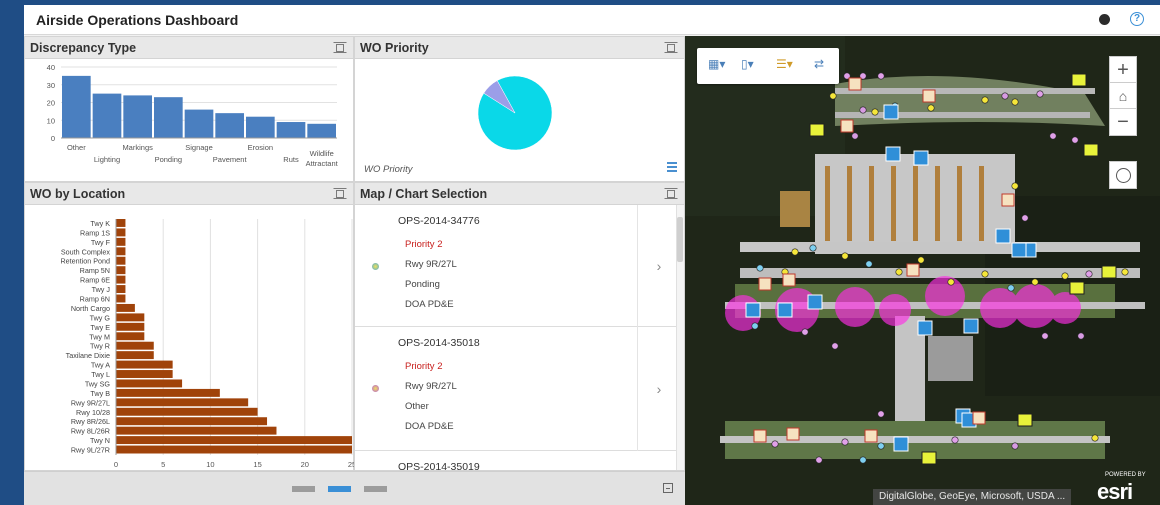  I want to click on y-tick-label: Rwy 8L/26R, so click(90, 431).